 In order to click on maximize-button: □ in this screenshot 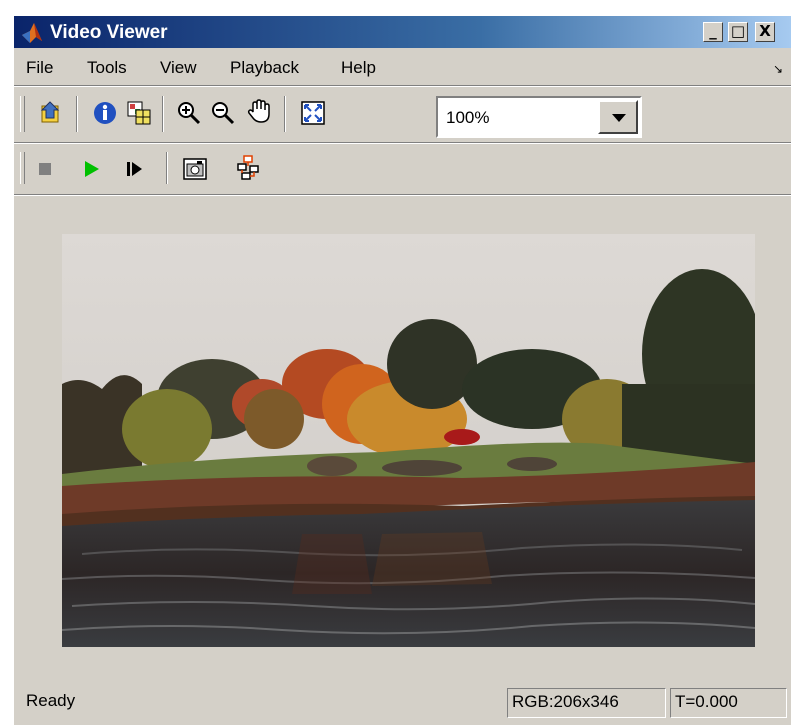, I will do `click(738, 32)`.